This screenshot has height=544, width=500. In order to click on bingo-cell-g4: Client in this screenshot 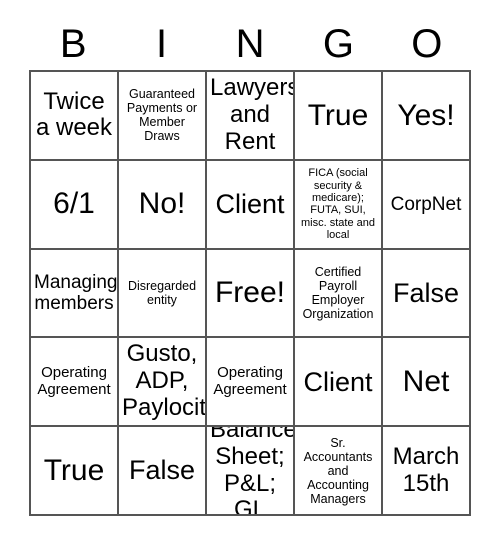, I will do `click(339, 383)`.